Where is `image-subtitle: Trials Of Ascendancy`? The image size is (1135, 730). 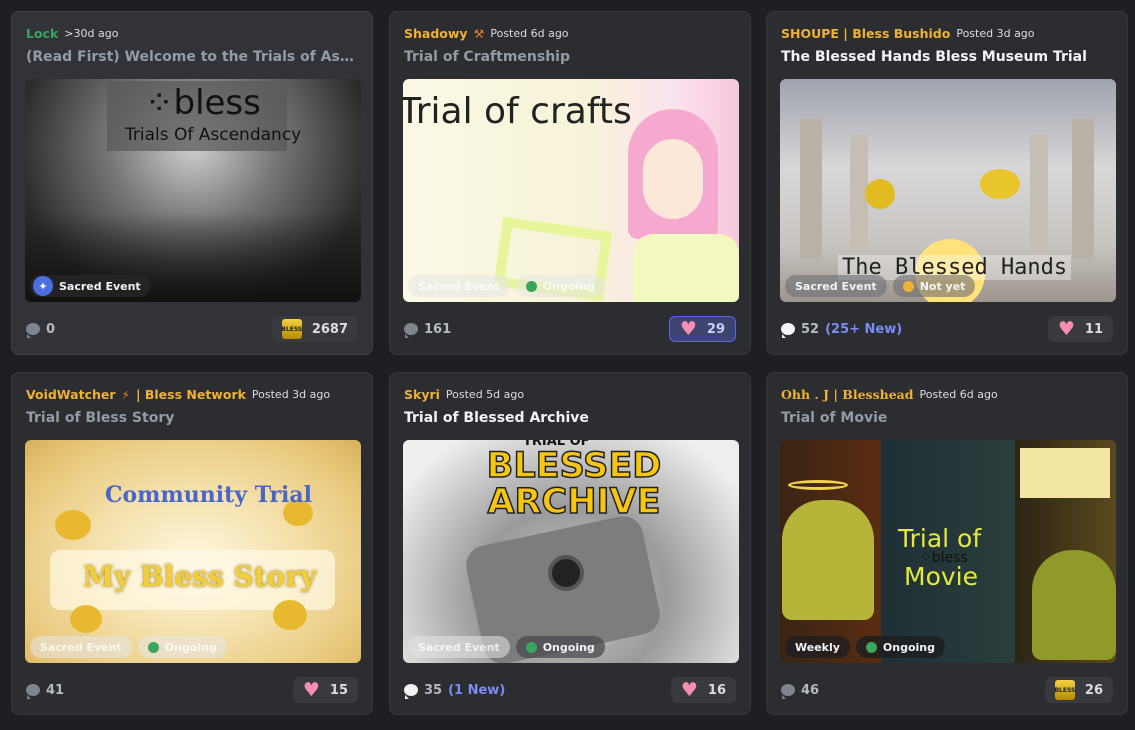
image-subtitle: Trials Of Ascendancy is located at coordinates (213, 135).